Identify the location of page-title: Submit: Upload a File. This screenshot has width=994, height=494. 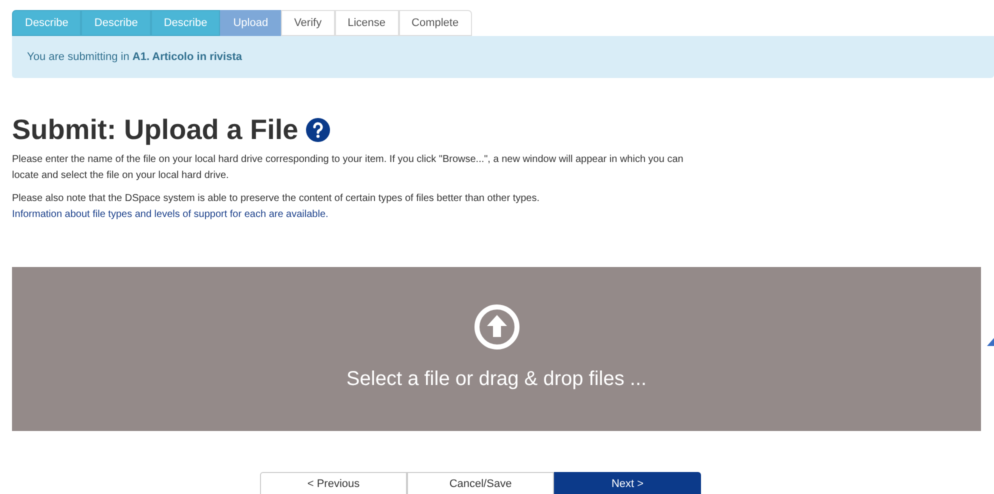
(155, 130).